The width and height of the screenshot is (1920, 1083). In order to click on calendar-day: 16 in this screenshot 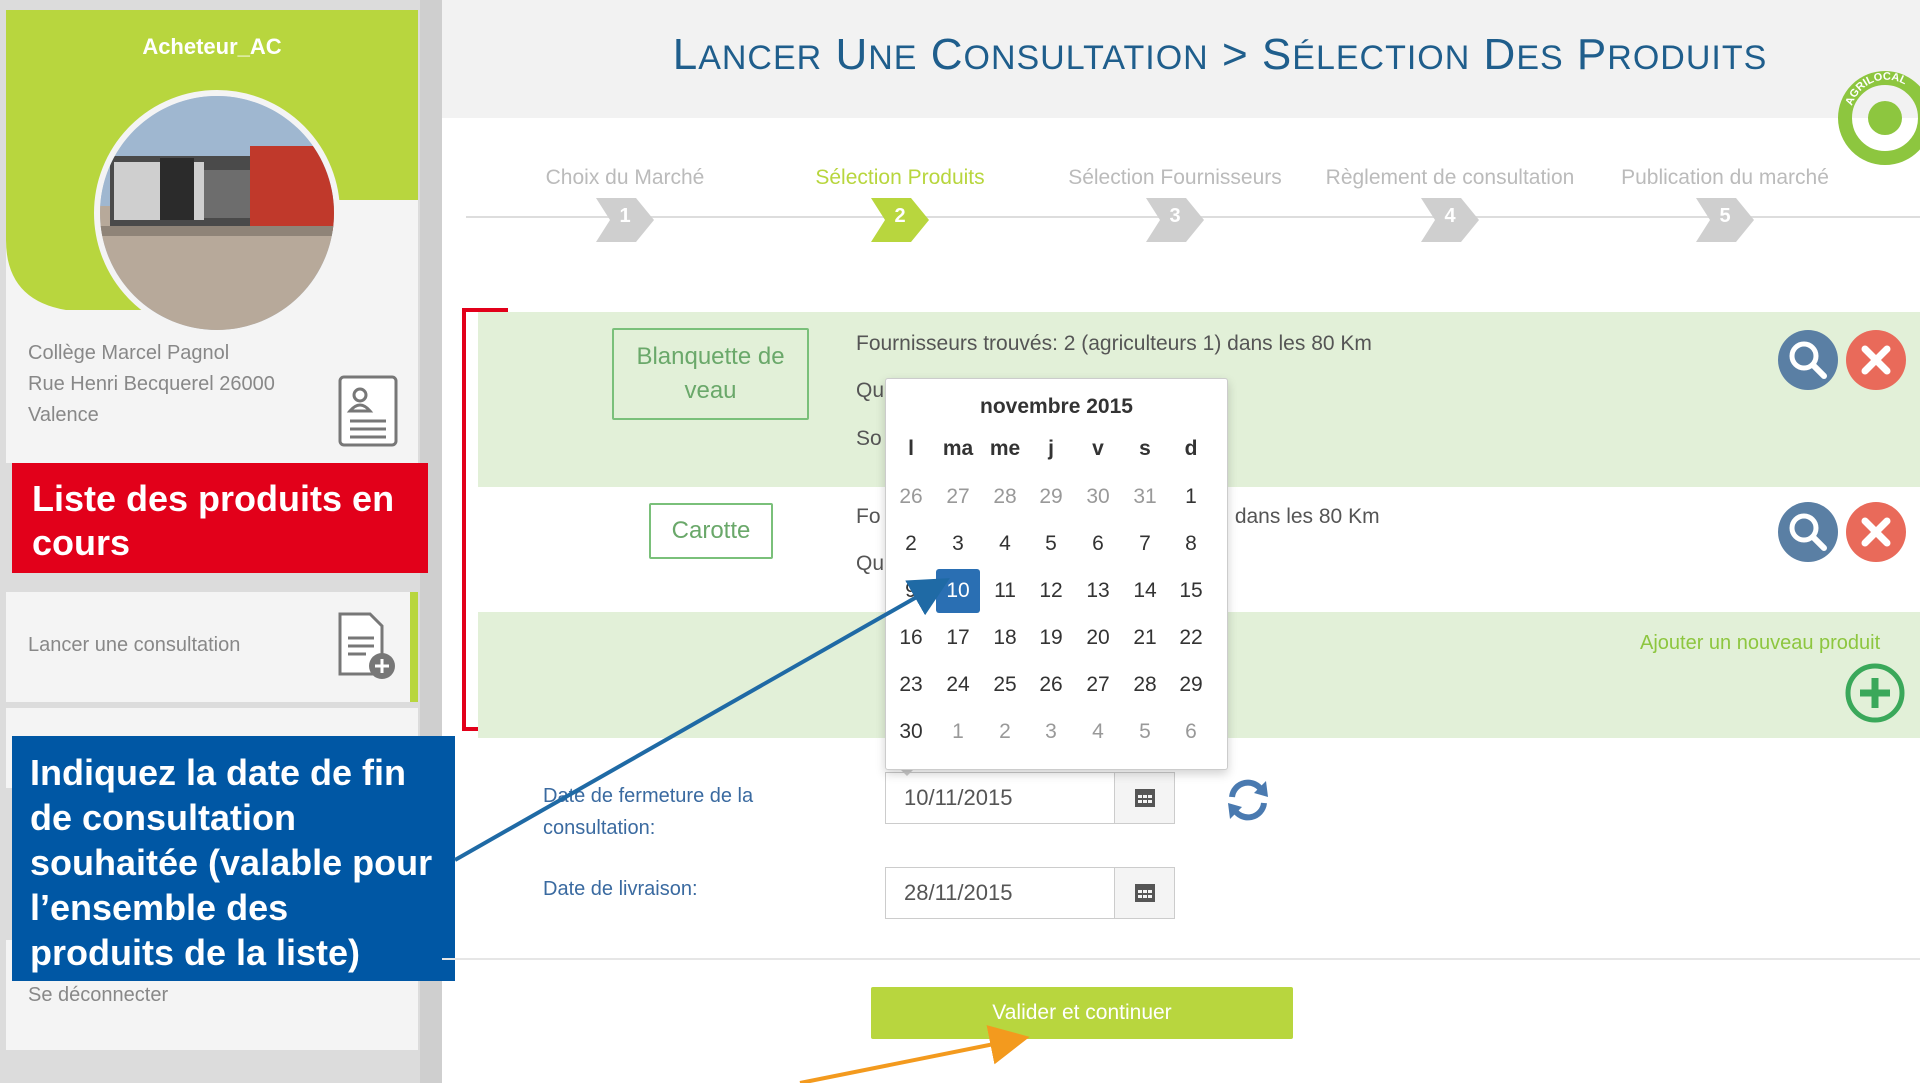, I will do `click(911, 638)`.